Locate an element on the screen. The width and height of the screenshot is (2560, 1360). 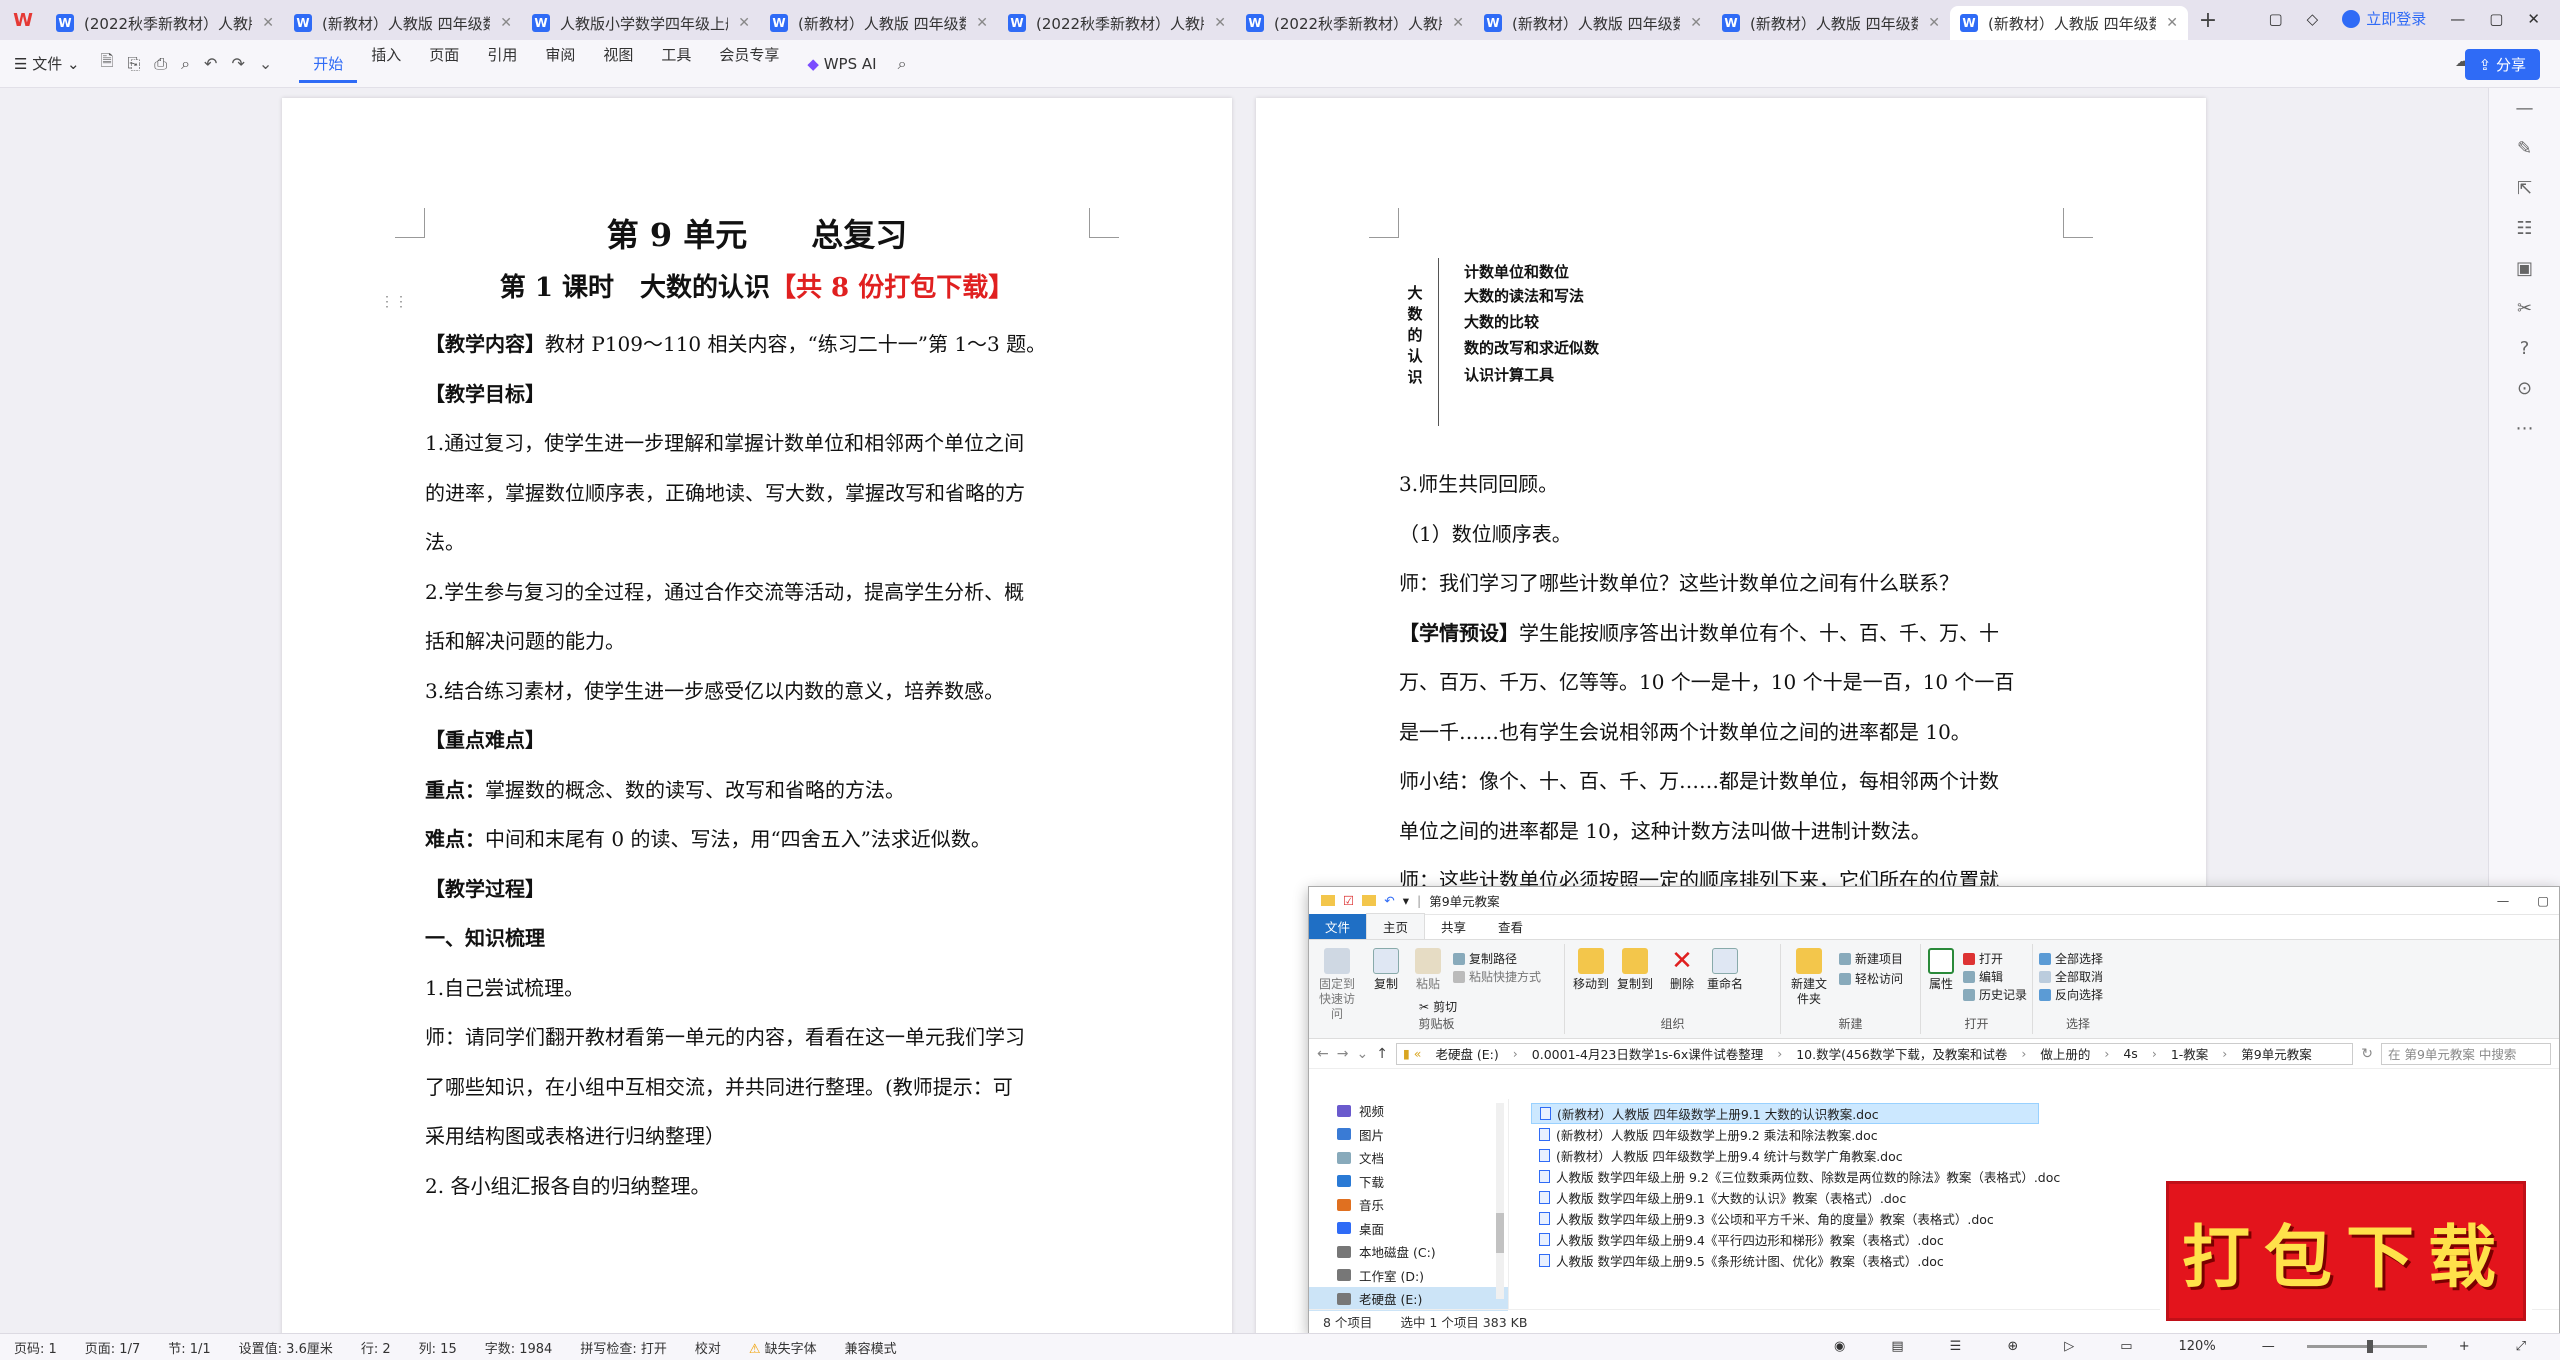
zoom-slider is located at coordinates (2366, 1346).